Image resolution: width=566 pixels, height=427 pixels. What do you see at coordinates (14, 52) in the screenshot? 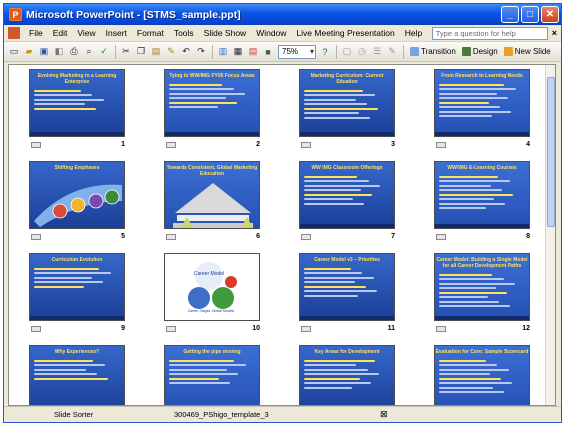
I see `new-icon: ▭` at bounding box center [14, 52].